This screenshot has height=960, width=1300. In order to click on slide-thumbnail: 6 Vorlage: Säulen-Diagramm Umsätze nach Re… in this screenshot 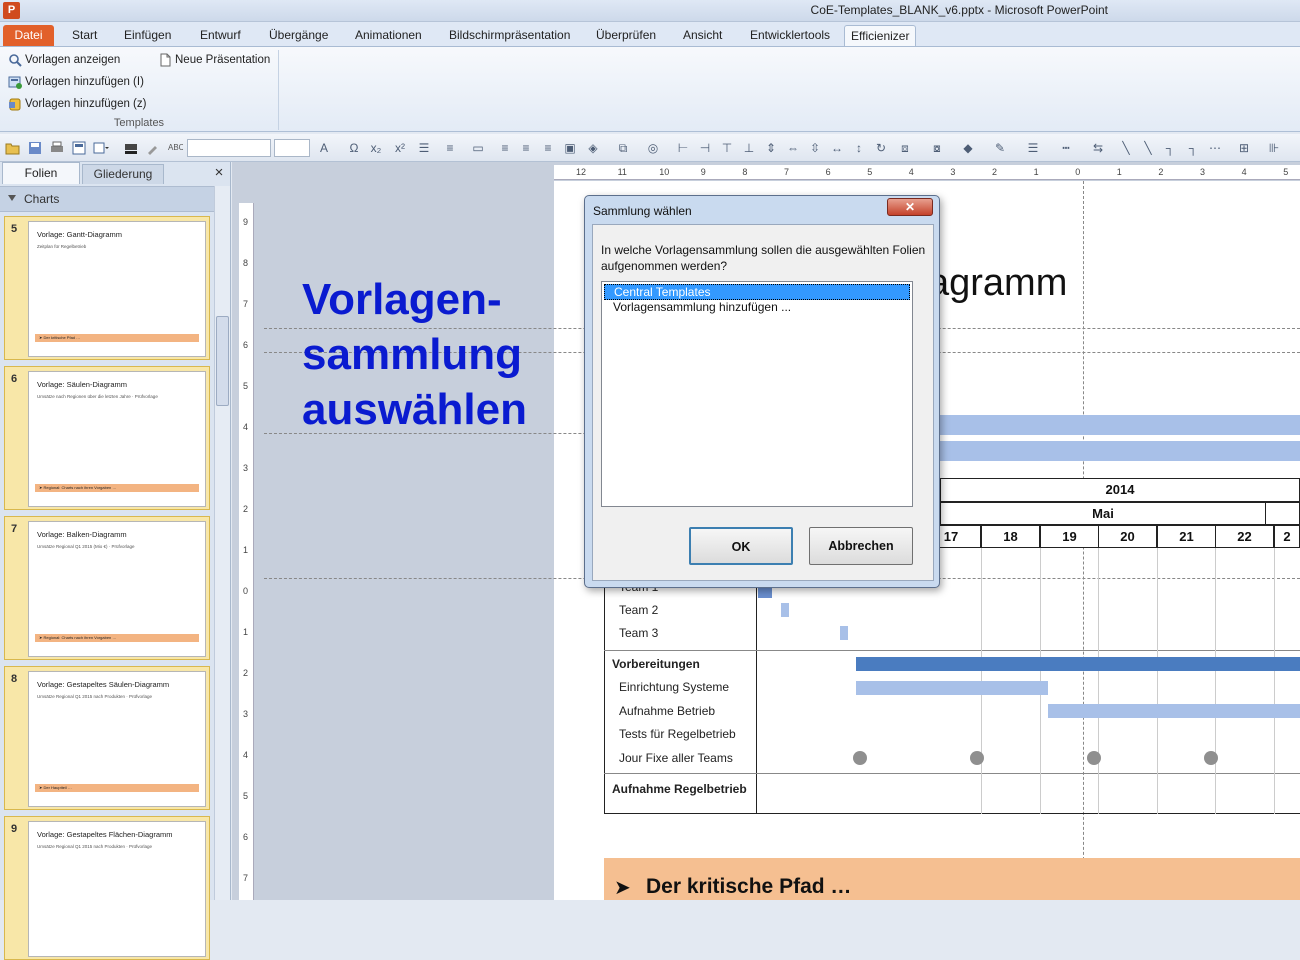, I will do `click(107, 438)`.